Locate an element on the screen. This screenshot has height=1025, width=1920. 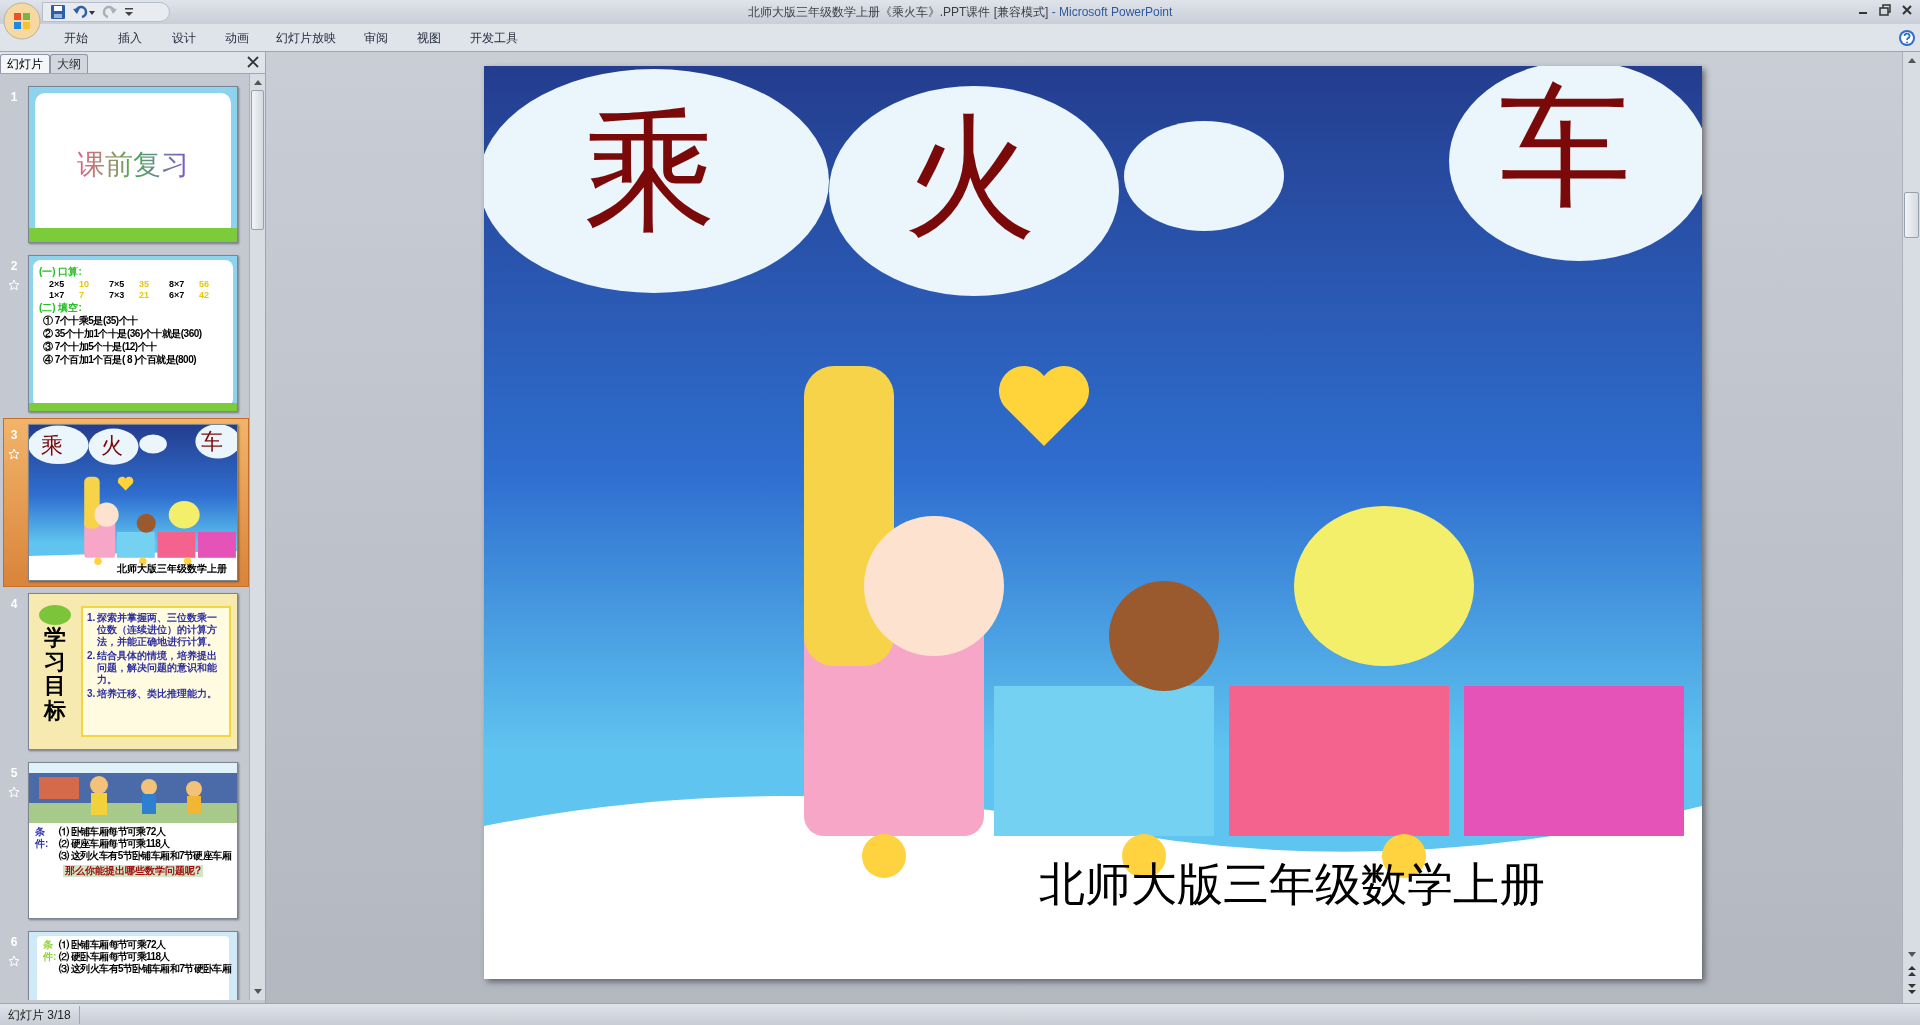
slide-number: 4 is located at coordinates (14, 604).